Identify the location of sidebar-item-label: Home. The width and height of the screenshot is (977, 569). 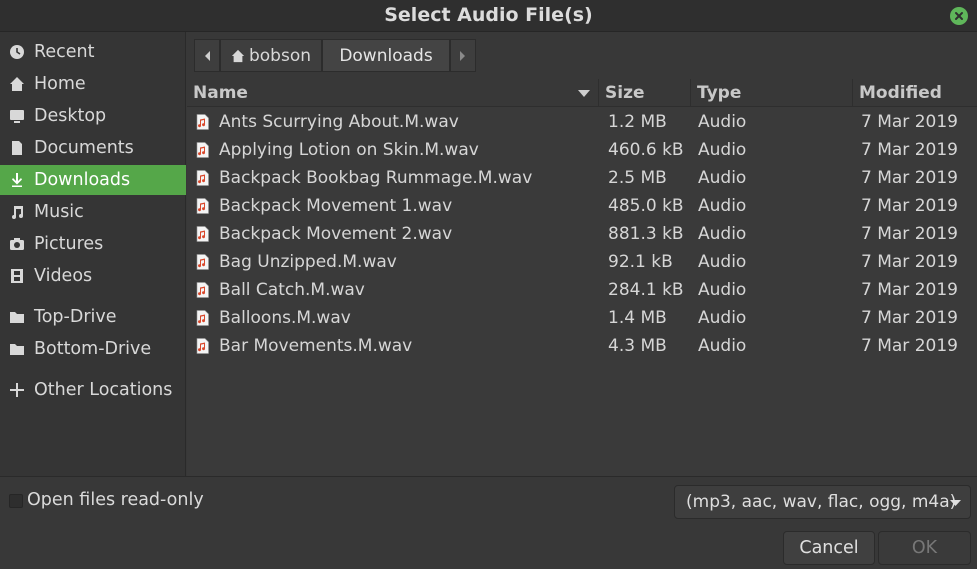
(60, 84).